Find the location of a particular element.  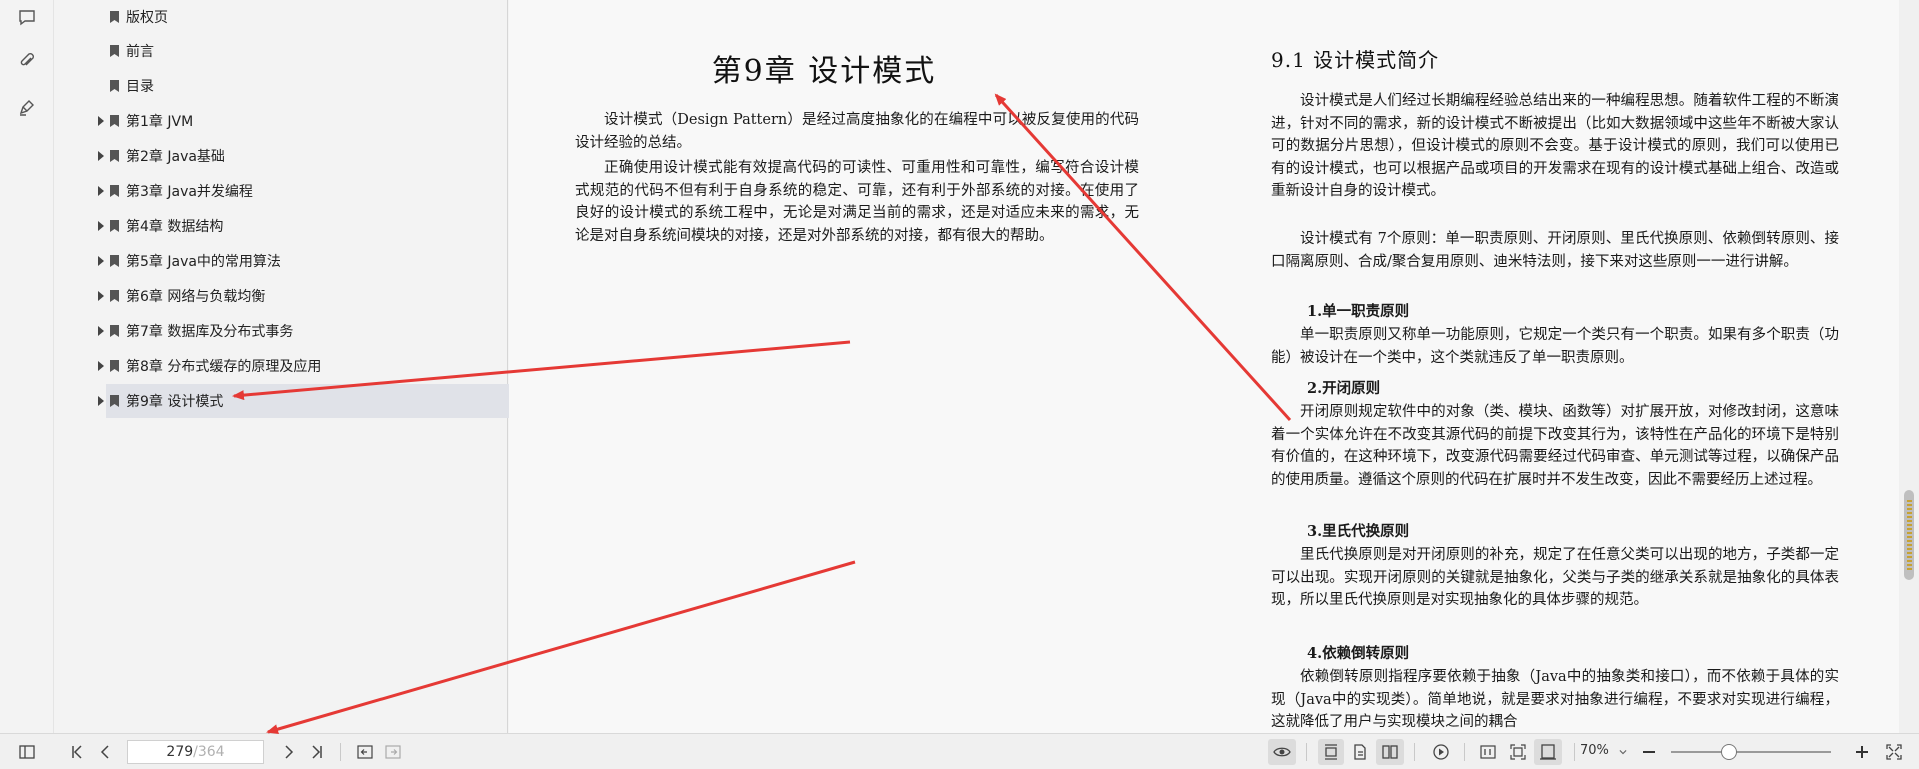

first-page-icon is located at coordinates (77, 752).